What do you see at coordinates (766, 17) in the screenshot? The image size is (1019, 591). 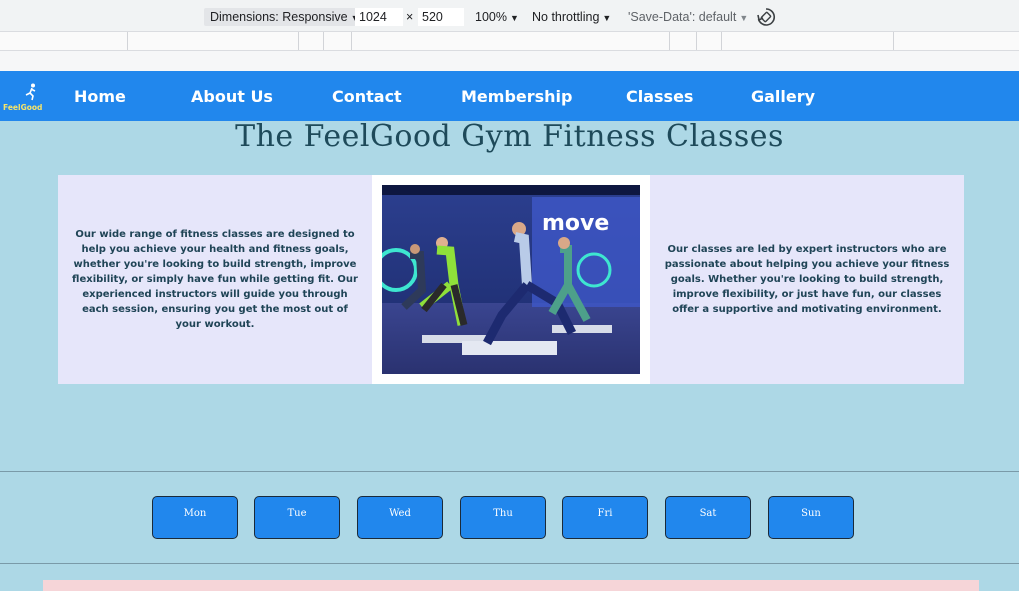 I see `rotate-icon` at bounding box center [766, 17].